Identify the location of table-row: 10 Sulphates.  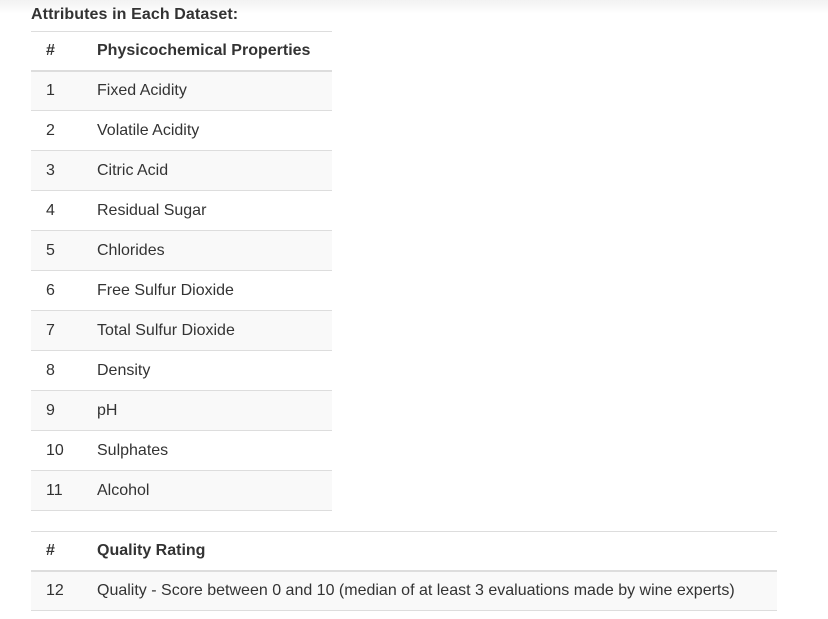
(181, 450).